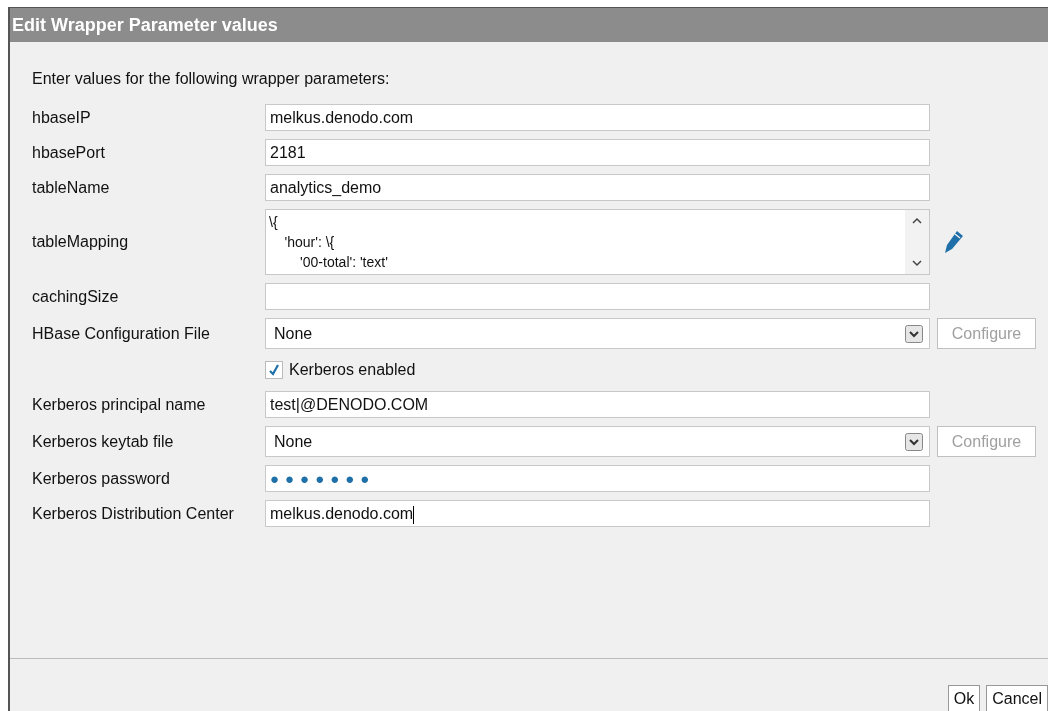  What do you see at coordinates (597, 187) in the screenshot?
I see `input-field: analytics_demo` at bounding box center [597, 187].